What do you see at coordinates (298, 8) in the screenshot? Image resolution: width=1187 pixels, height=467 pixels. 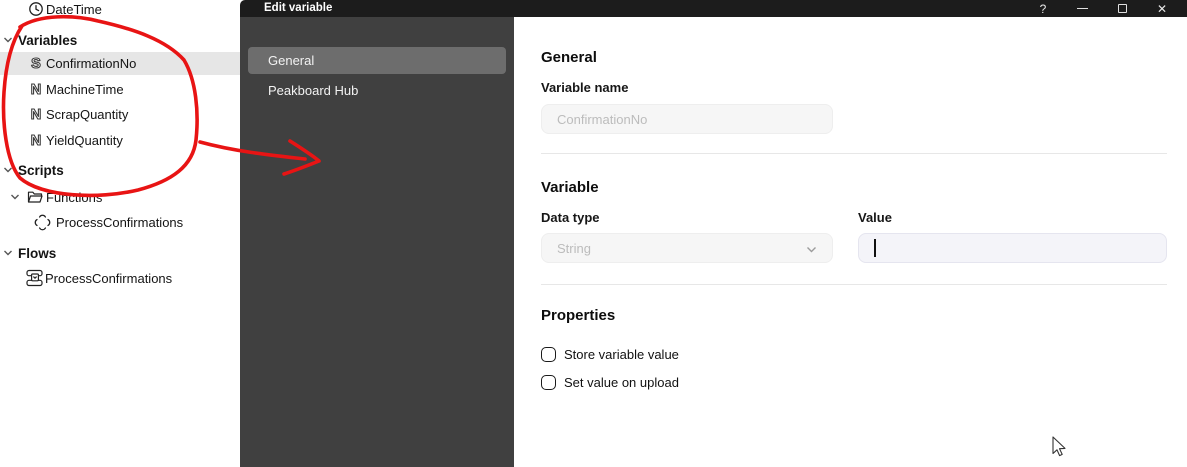 I see `dialog-title: Edit variable` at bounding box center [298, 8].